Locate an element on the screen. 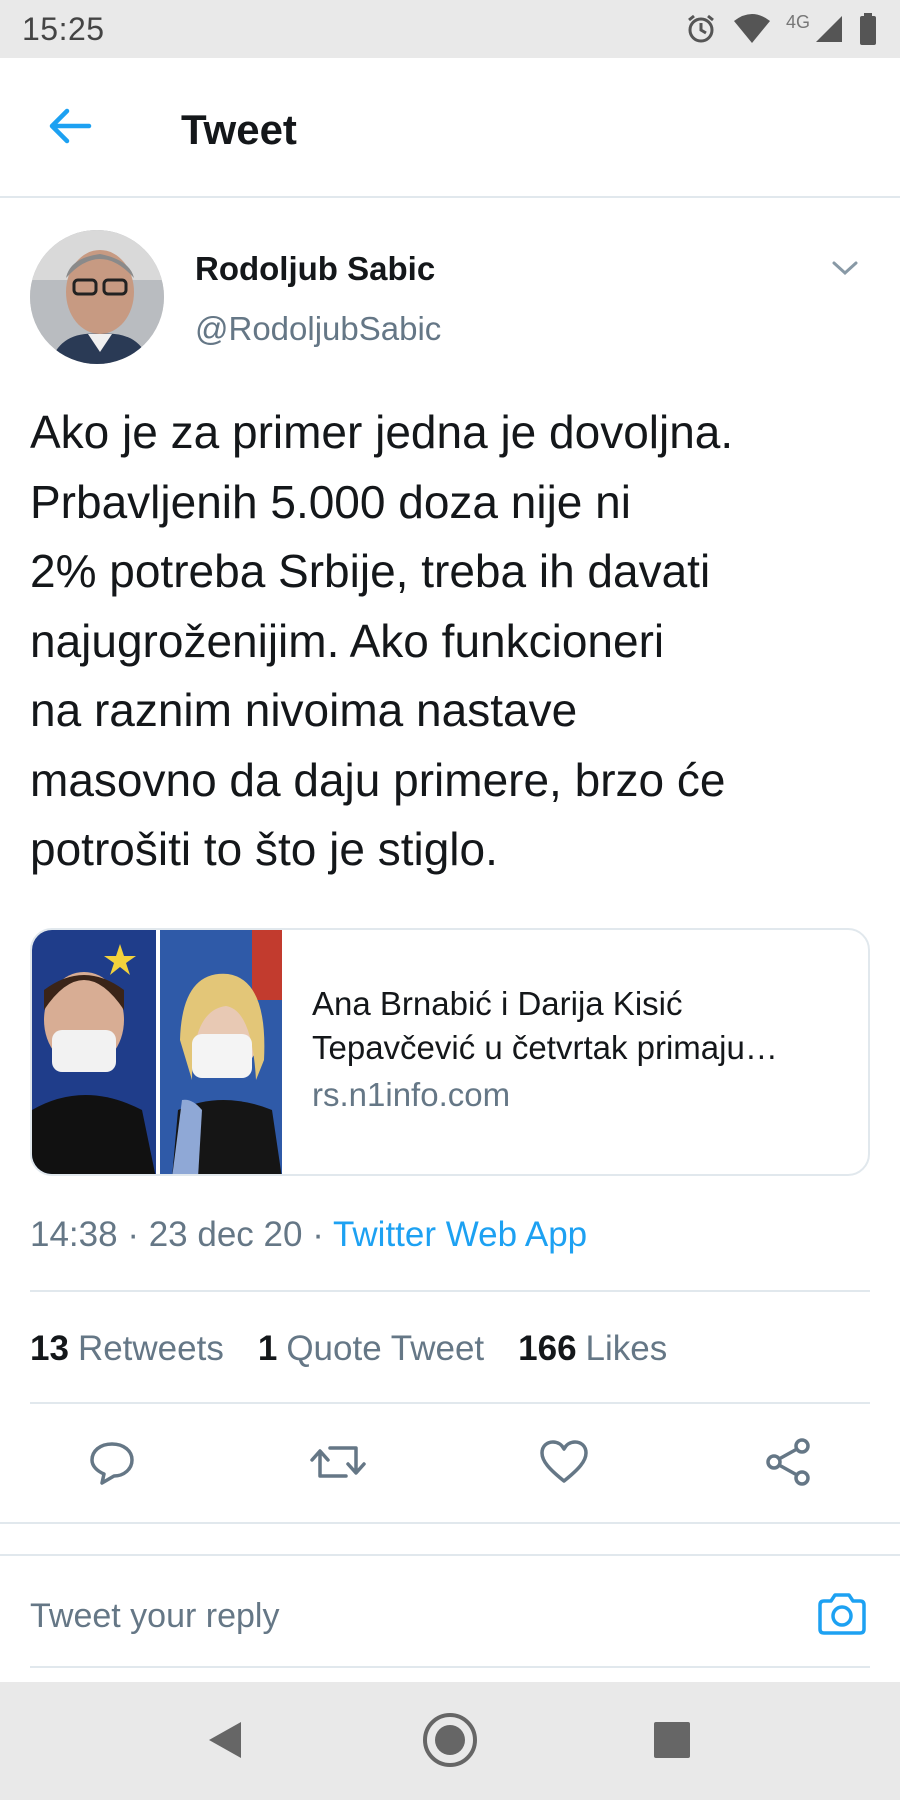 This screenshot has width=900, height=1800. card-thumbnail is located at coordinates (157, 1052).